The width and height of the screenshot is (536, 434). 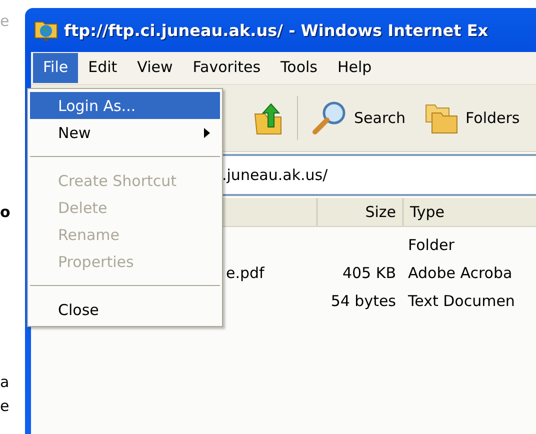 I want to click on folders-button: Folders, so click(x=472, y=118).